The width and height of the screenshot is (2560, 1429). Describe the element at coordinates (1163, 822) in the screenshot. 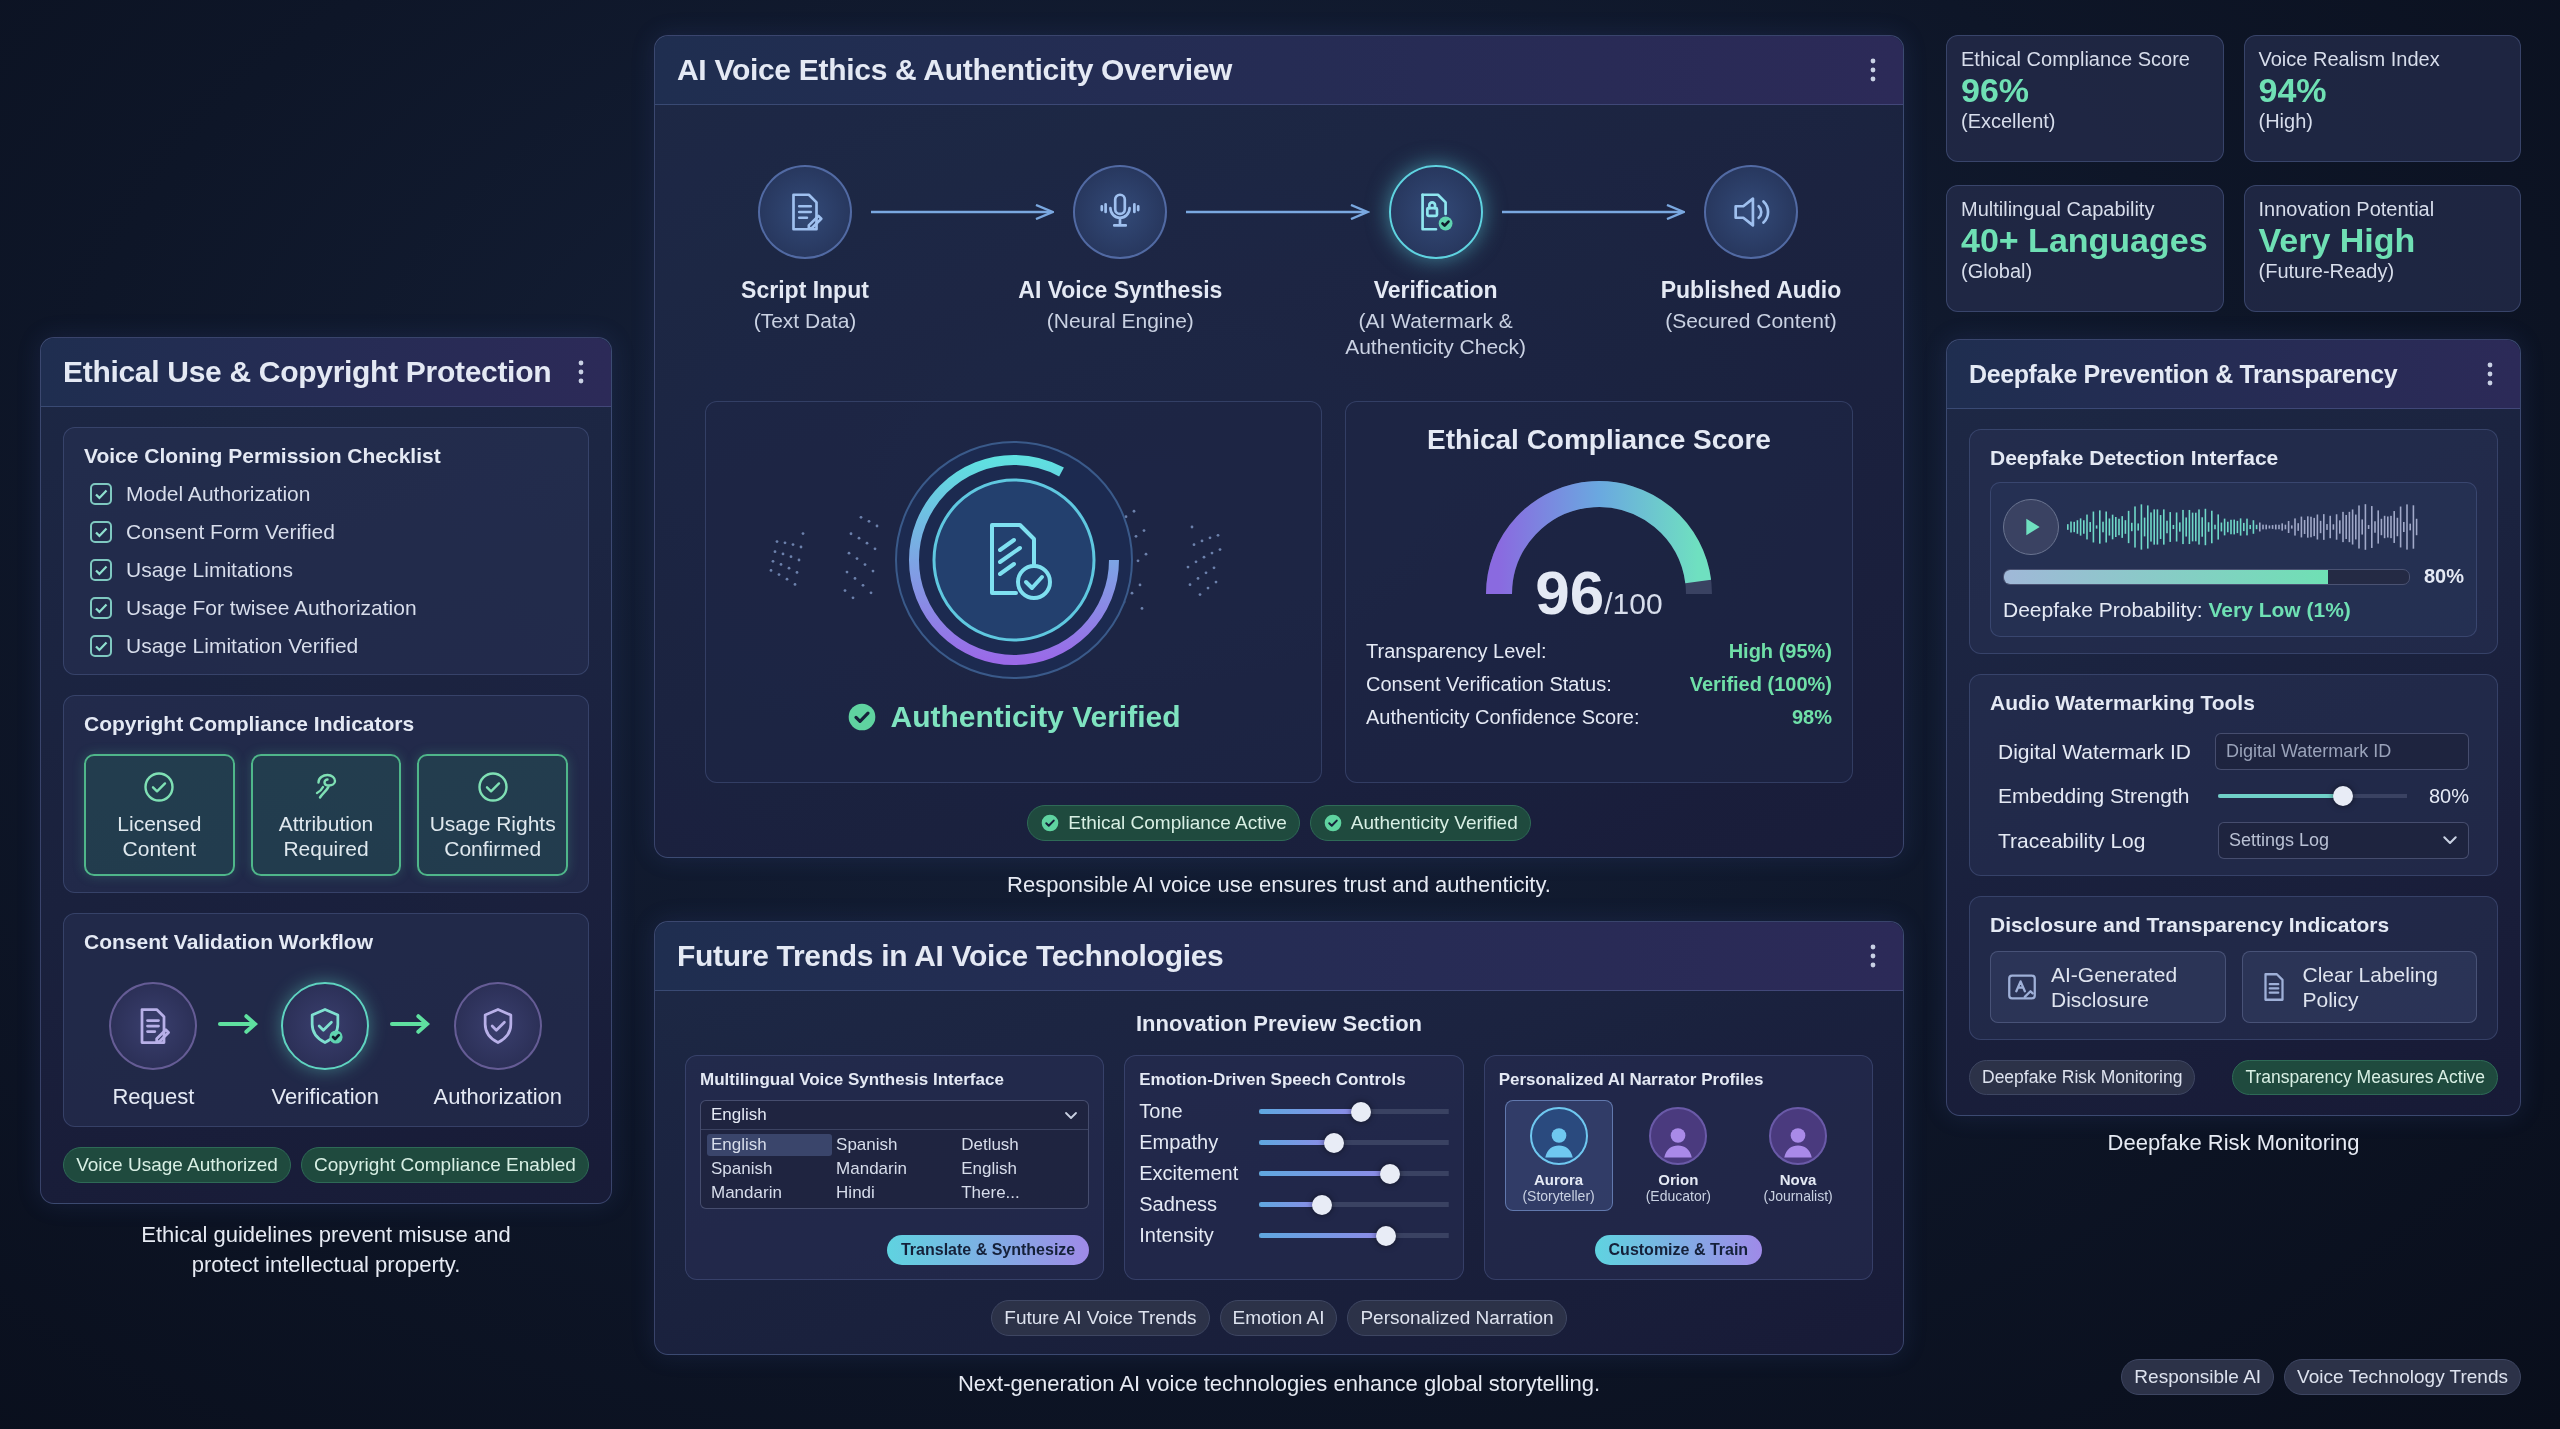

I see `status-tag: Ethical Compliance Active` at that location.